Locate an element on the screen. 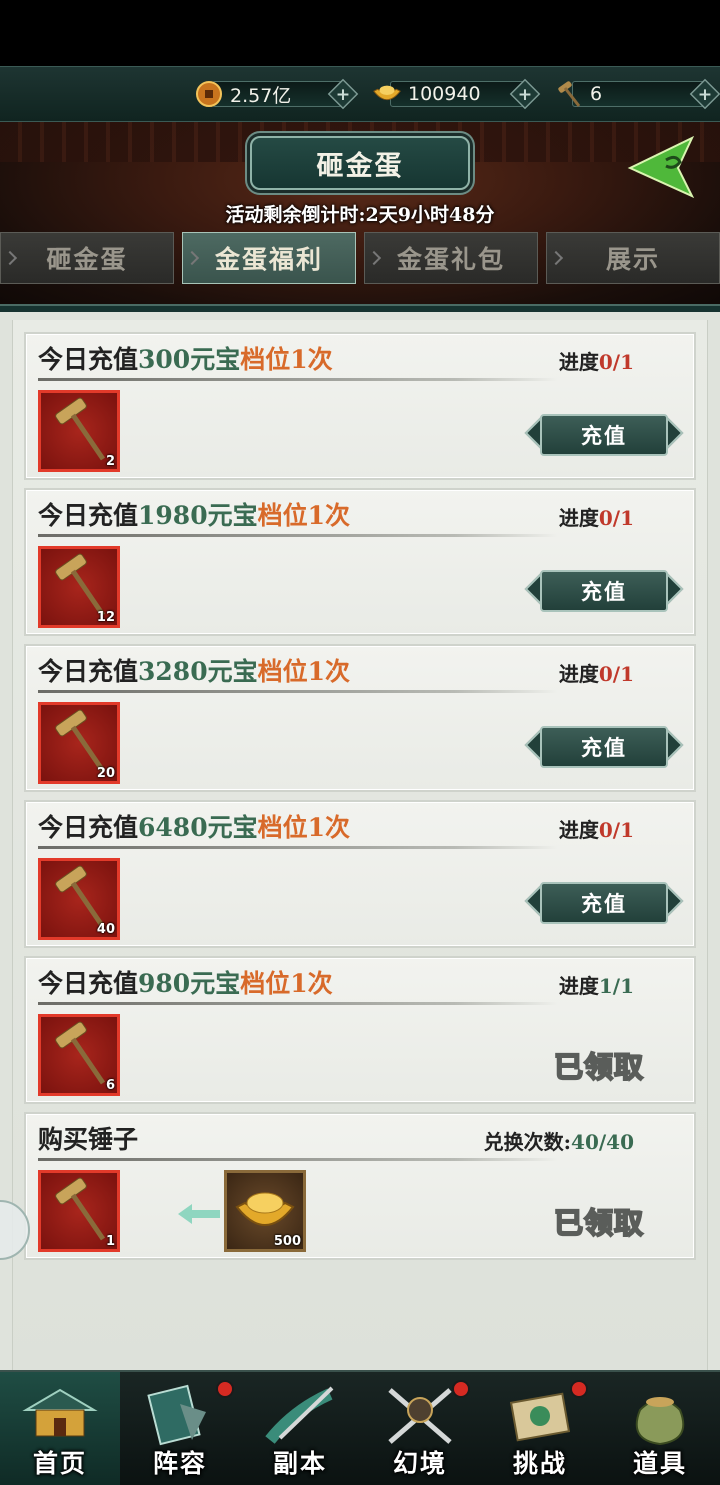 The width and height of the screenshot is (720, 1485). nav-challenge: 挑战 is located at coordinates (540, 1428).